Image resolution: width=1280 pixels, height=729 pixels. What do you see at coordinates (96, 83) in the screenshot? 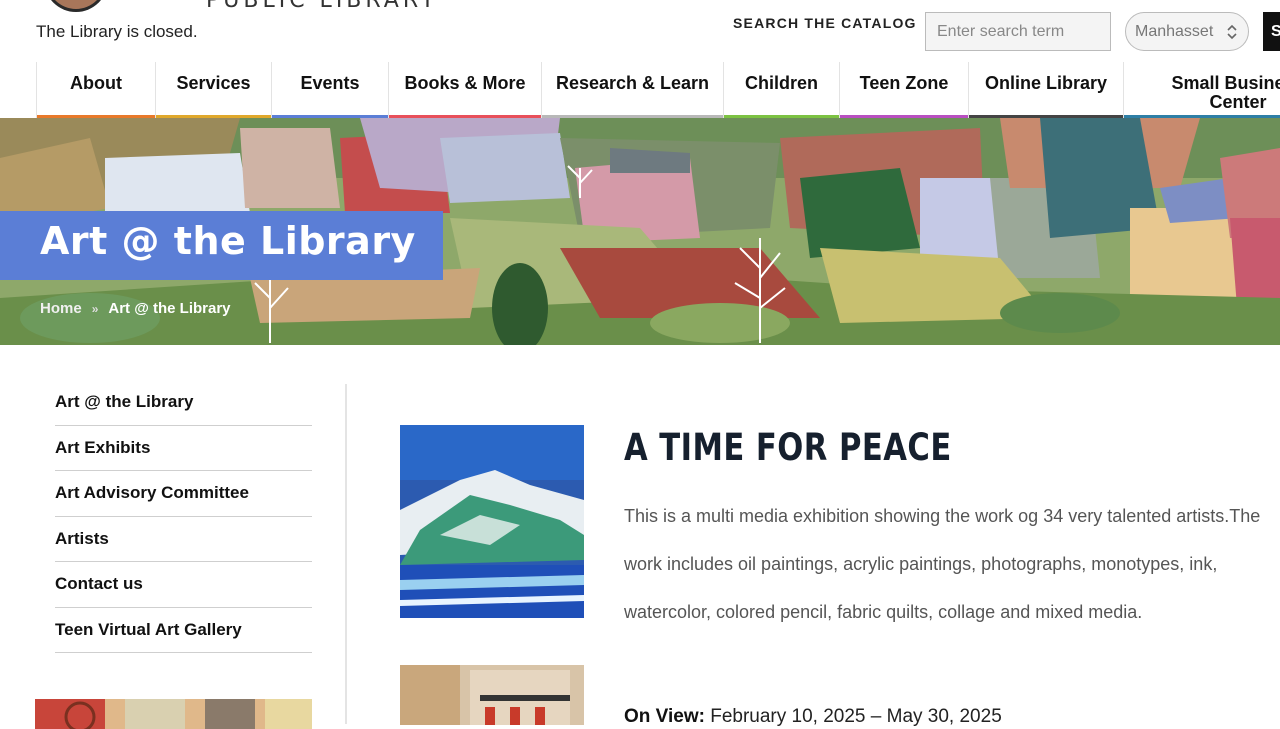
I see `nav-label: About` at bounding box center [96, 83].